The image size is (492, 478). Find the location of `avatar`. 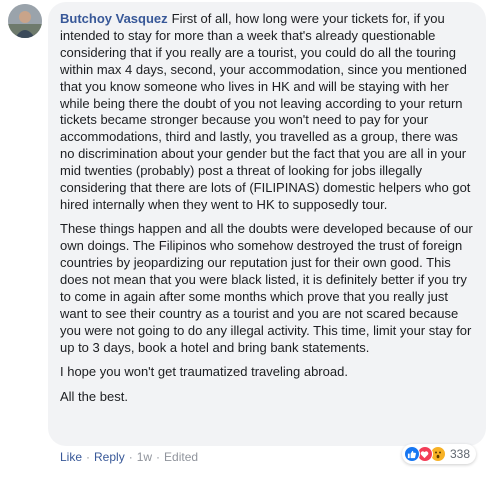

avatar is located at coordinates (25, 21).